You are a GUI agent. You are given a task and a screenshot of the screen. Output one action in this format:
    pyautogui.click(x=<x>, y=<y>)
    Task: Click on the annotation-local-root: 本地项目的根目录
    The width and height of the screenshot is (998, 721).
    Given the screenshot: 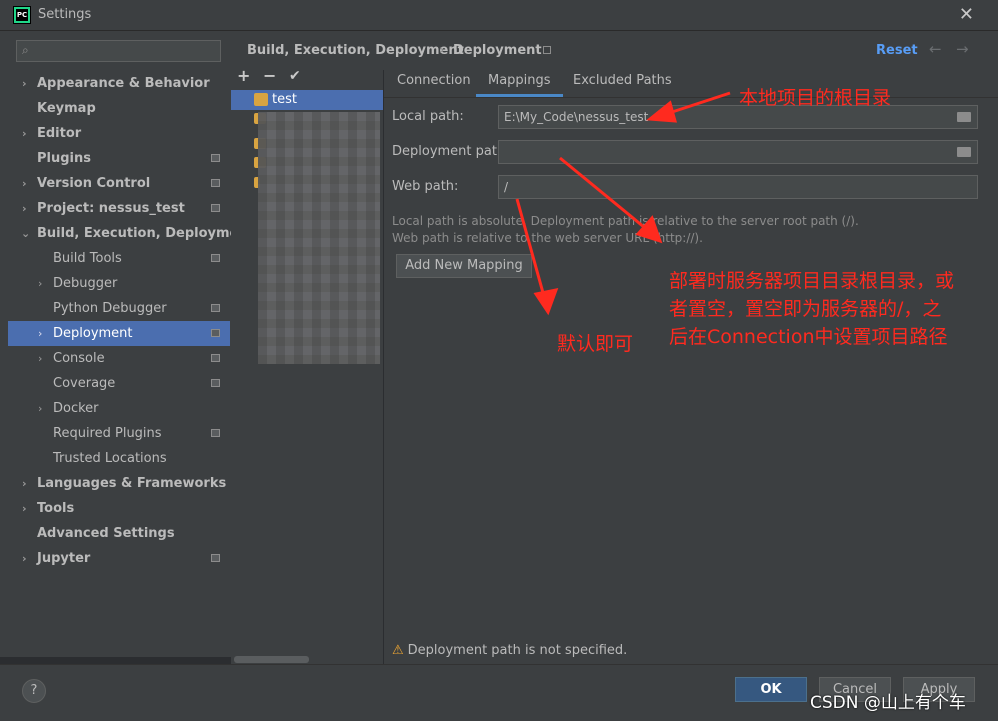 What is the action you would take?
    pyautogui.click(x=815, y=98)
    